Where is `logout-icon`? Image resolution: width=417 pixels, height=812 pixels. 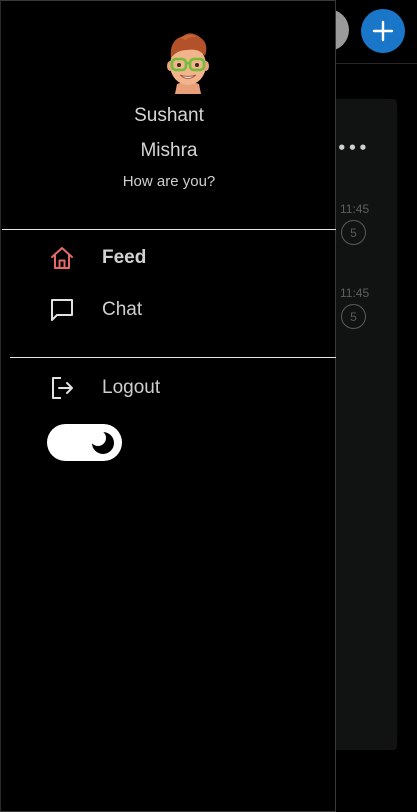
logout-icon is located at coordinates (62, 388).